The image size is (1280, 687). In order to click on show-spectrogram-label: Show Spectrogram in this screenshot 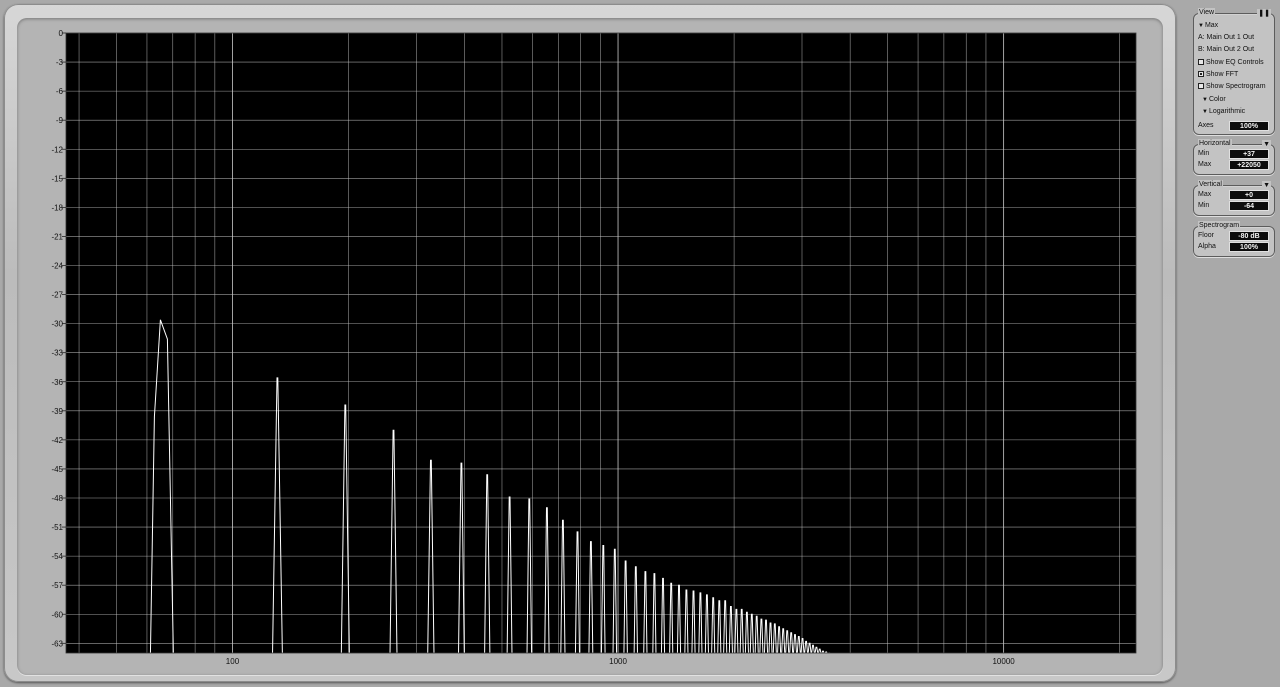, I will do `click(1236, 86)`.